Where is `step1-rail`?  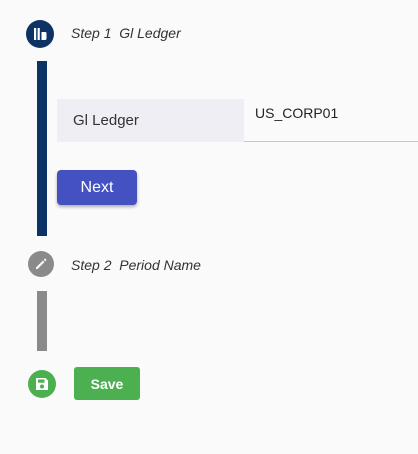
step1-rail is located at coordinates (42, 148).